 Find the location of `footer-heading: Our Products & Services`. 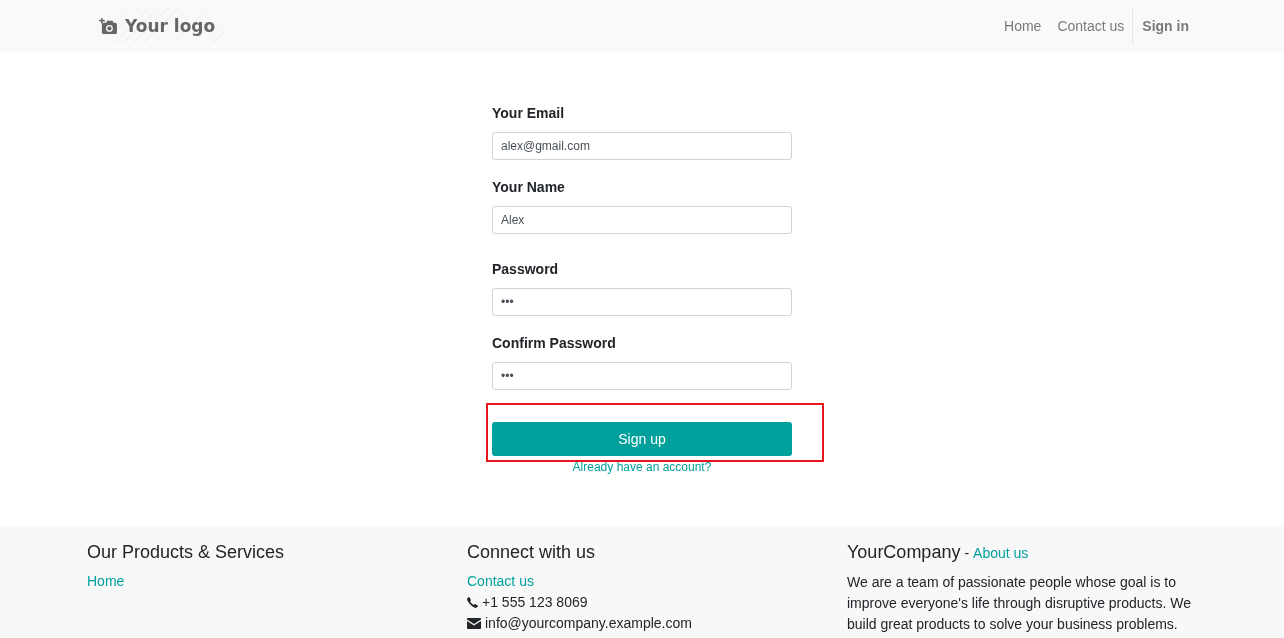

footer-heading: Our Products & Services is located at coordinates (186, 552).